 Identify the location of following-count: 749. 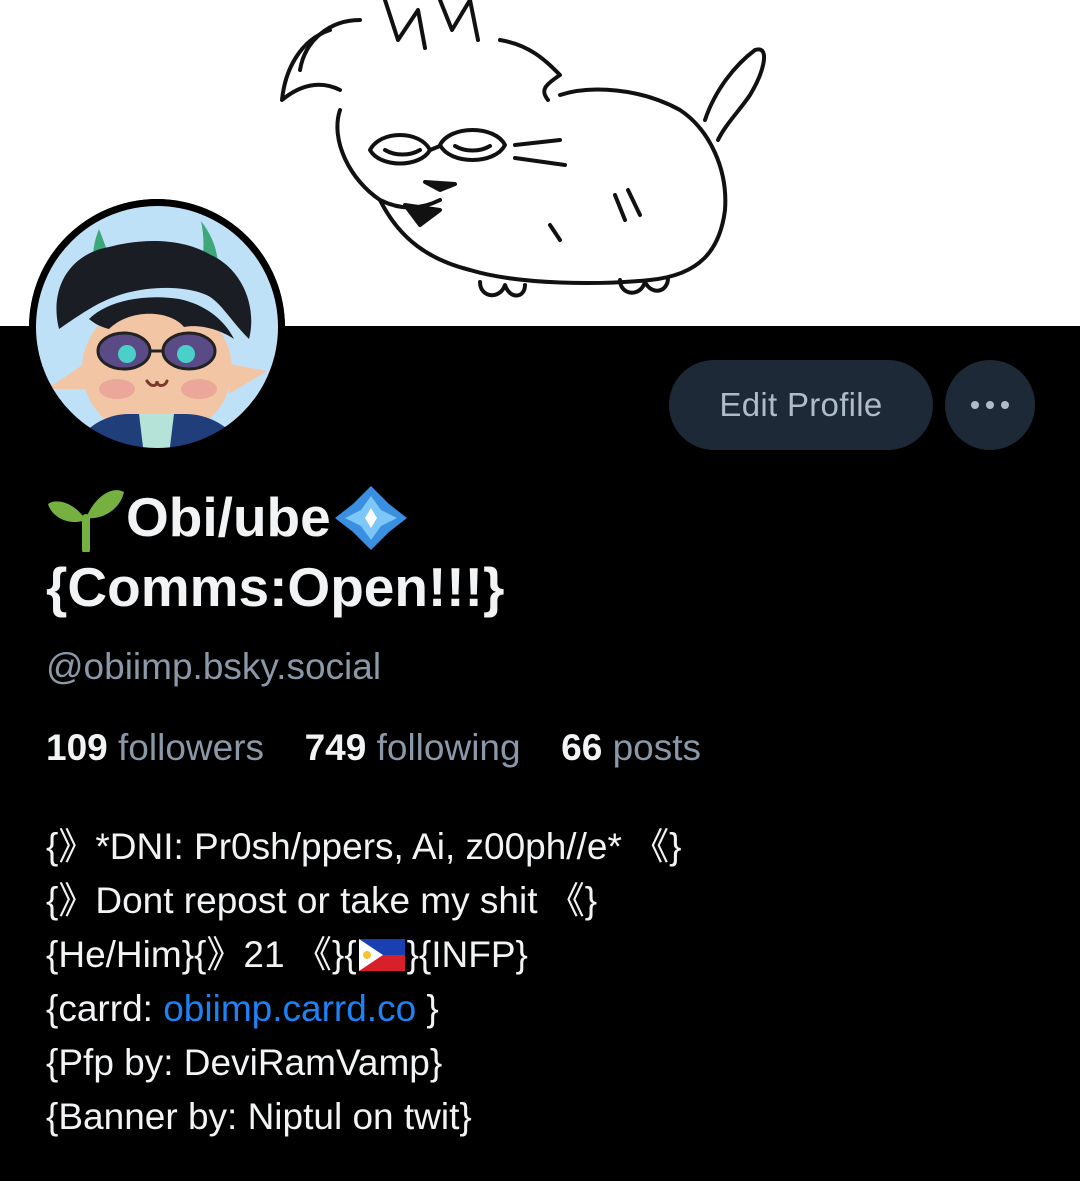
(335, 747).